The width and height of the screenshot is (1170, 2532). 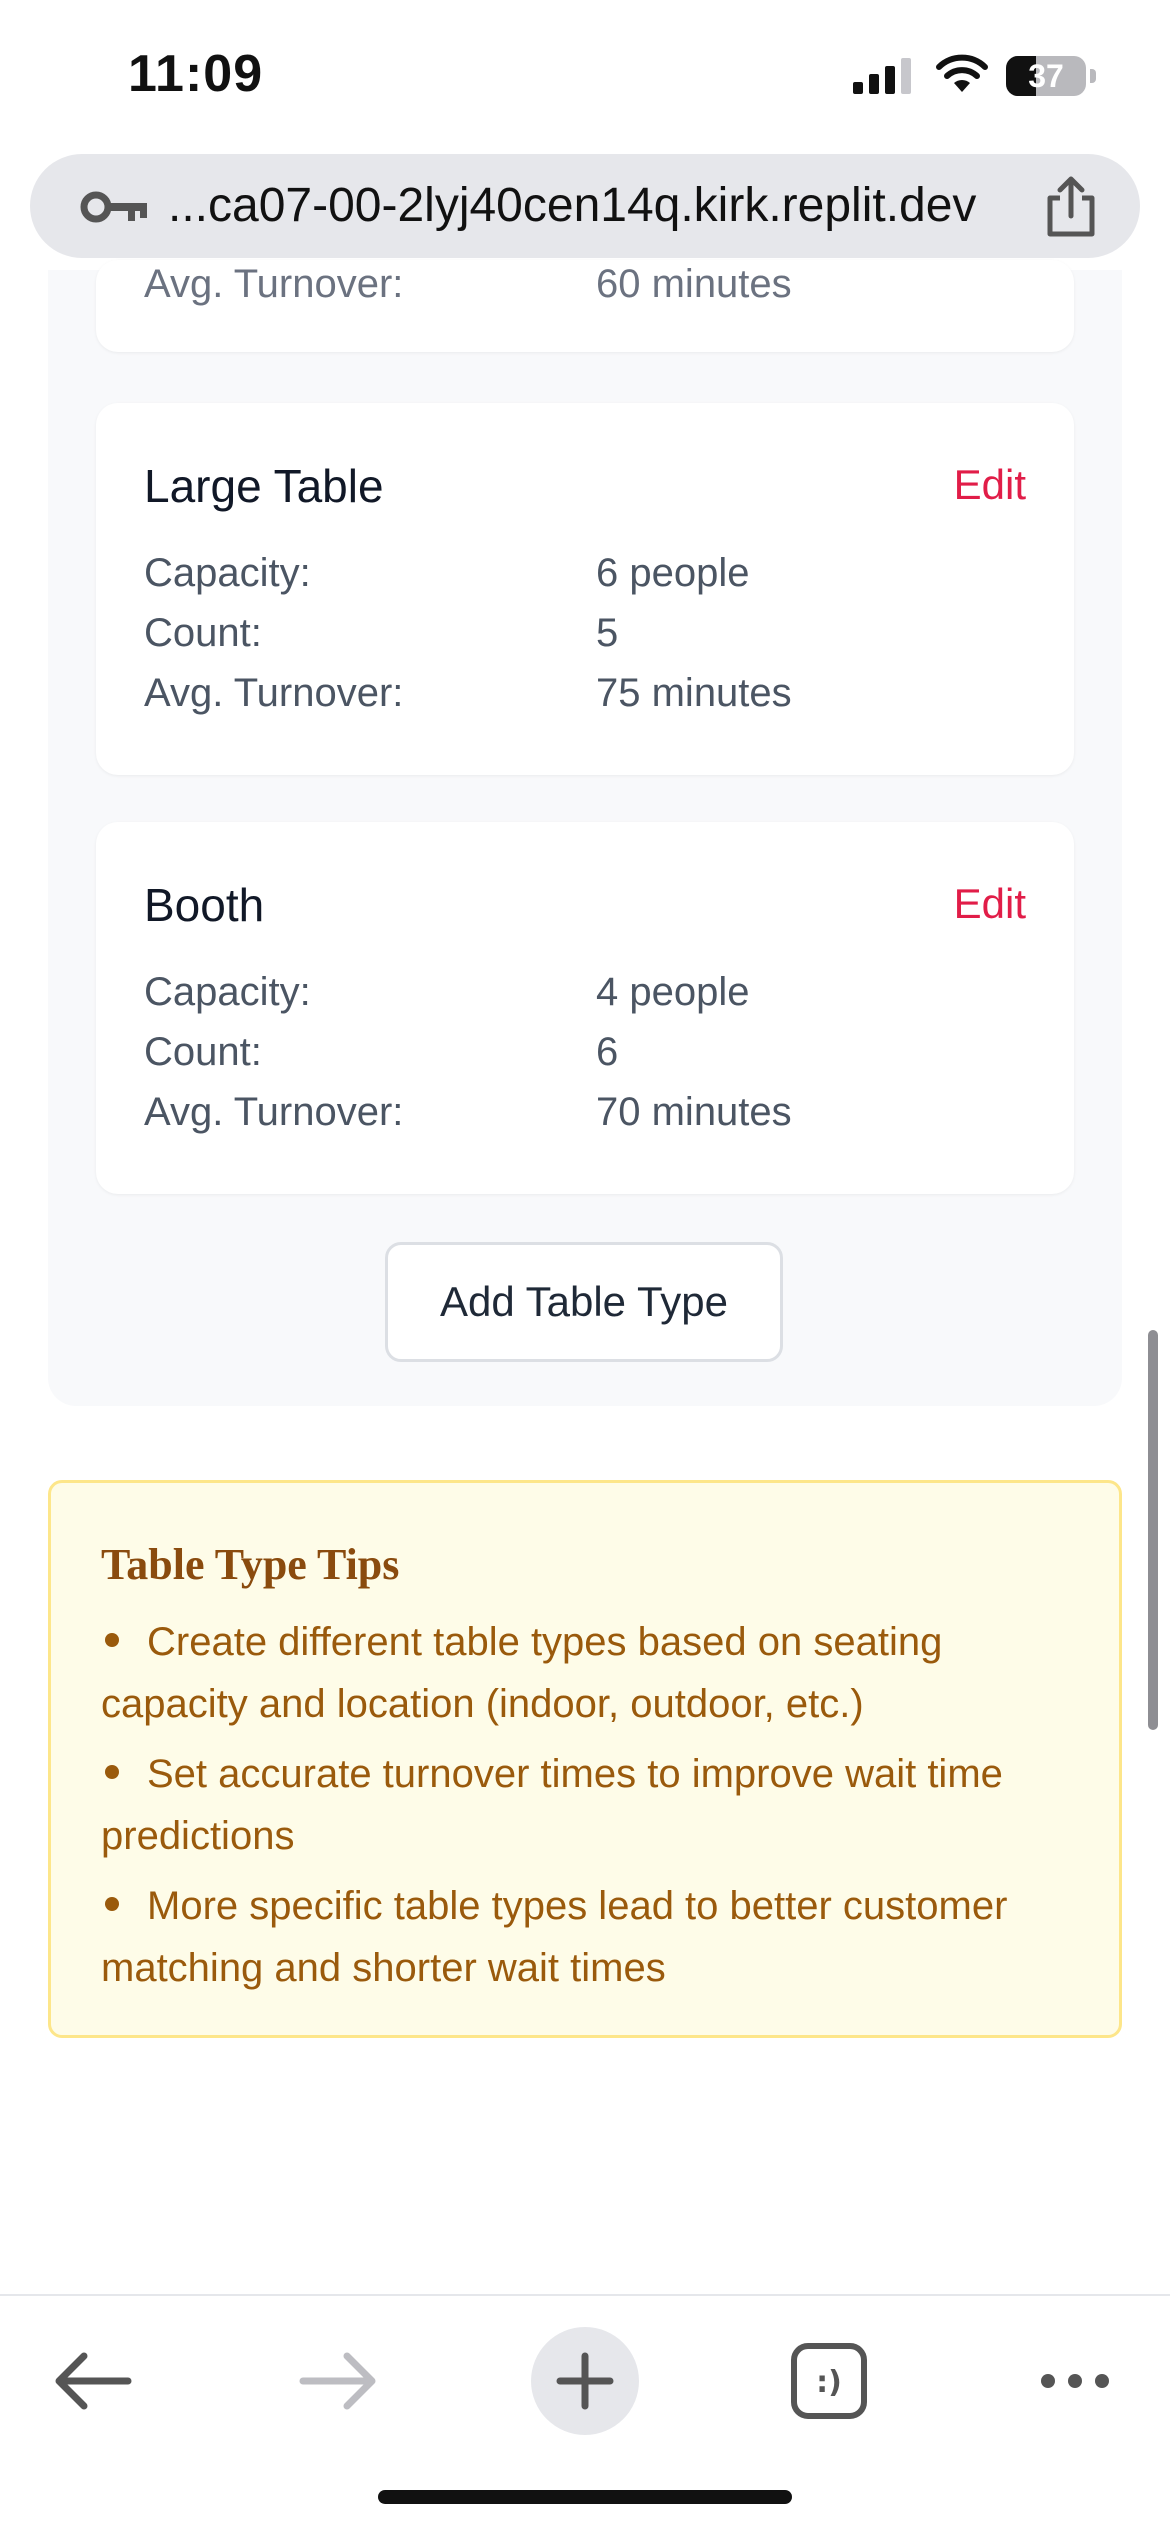 I want to click on table-type-name: Booth, so click(x=204, y=905).